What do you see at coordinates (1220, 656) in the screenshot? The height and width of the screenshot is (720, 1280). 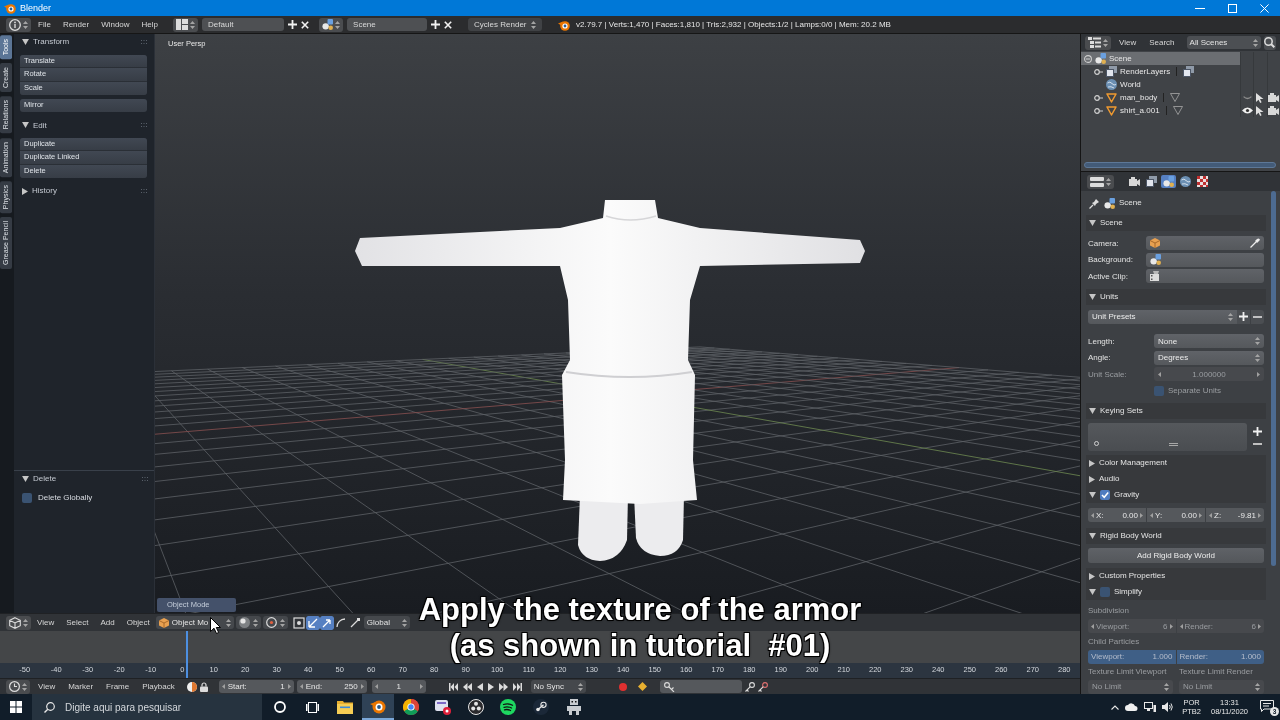 I see `slider-field: Render: 1.000` at bounding box center [1220, 656].